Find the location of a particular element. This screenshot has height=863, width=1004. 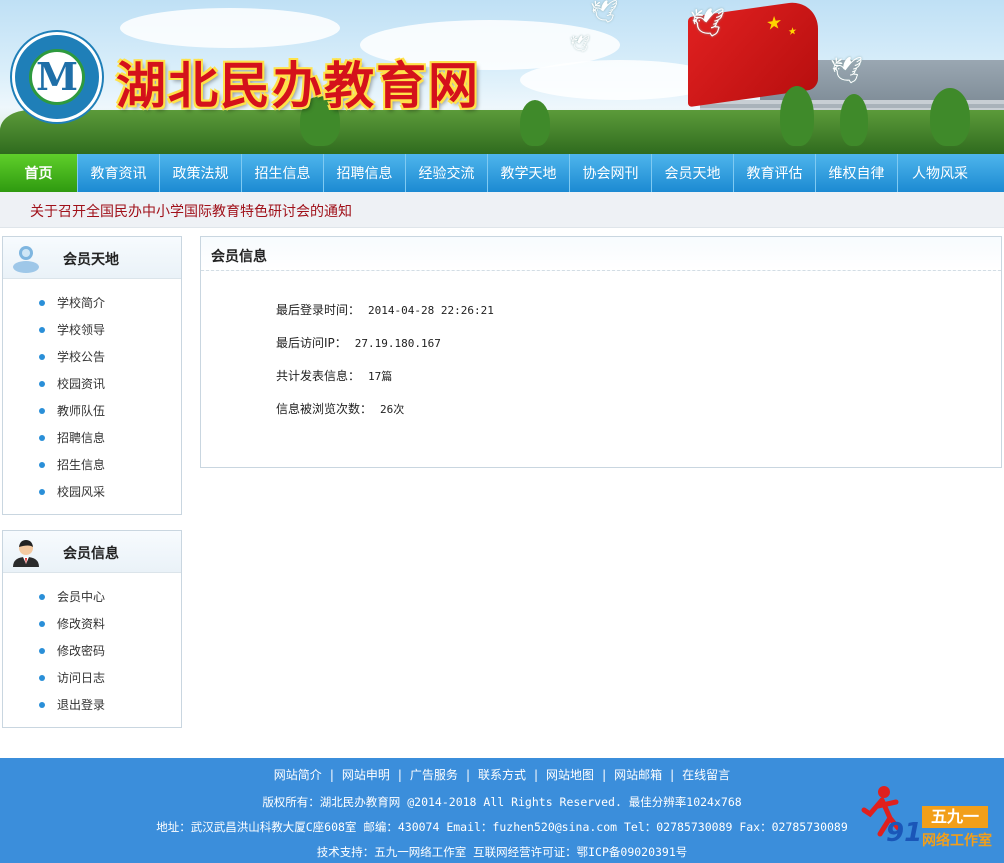

footer-link-statement: 网站申明 is located at coordinates (366, 775).